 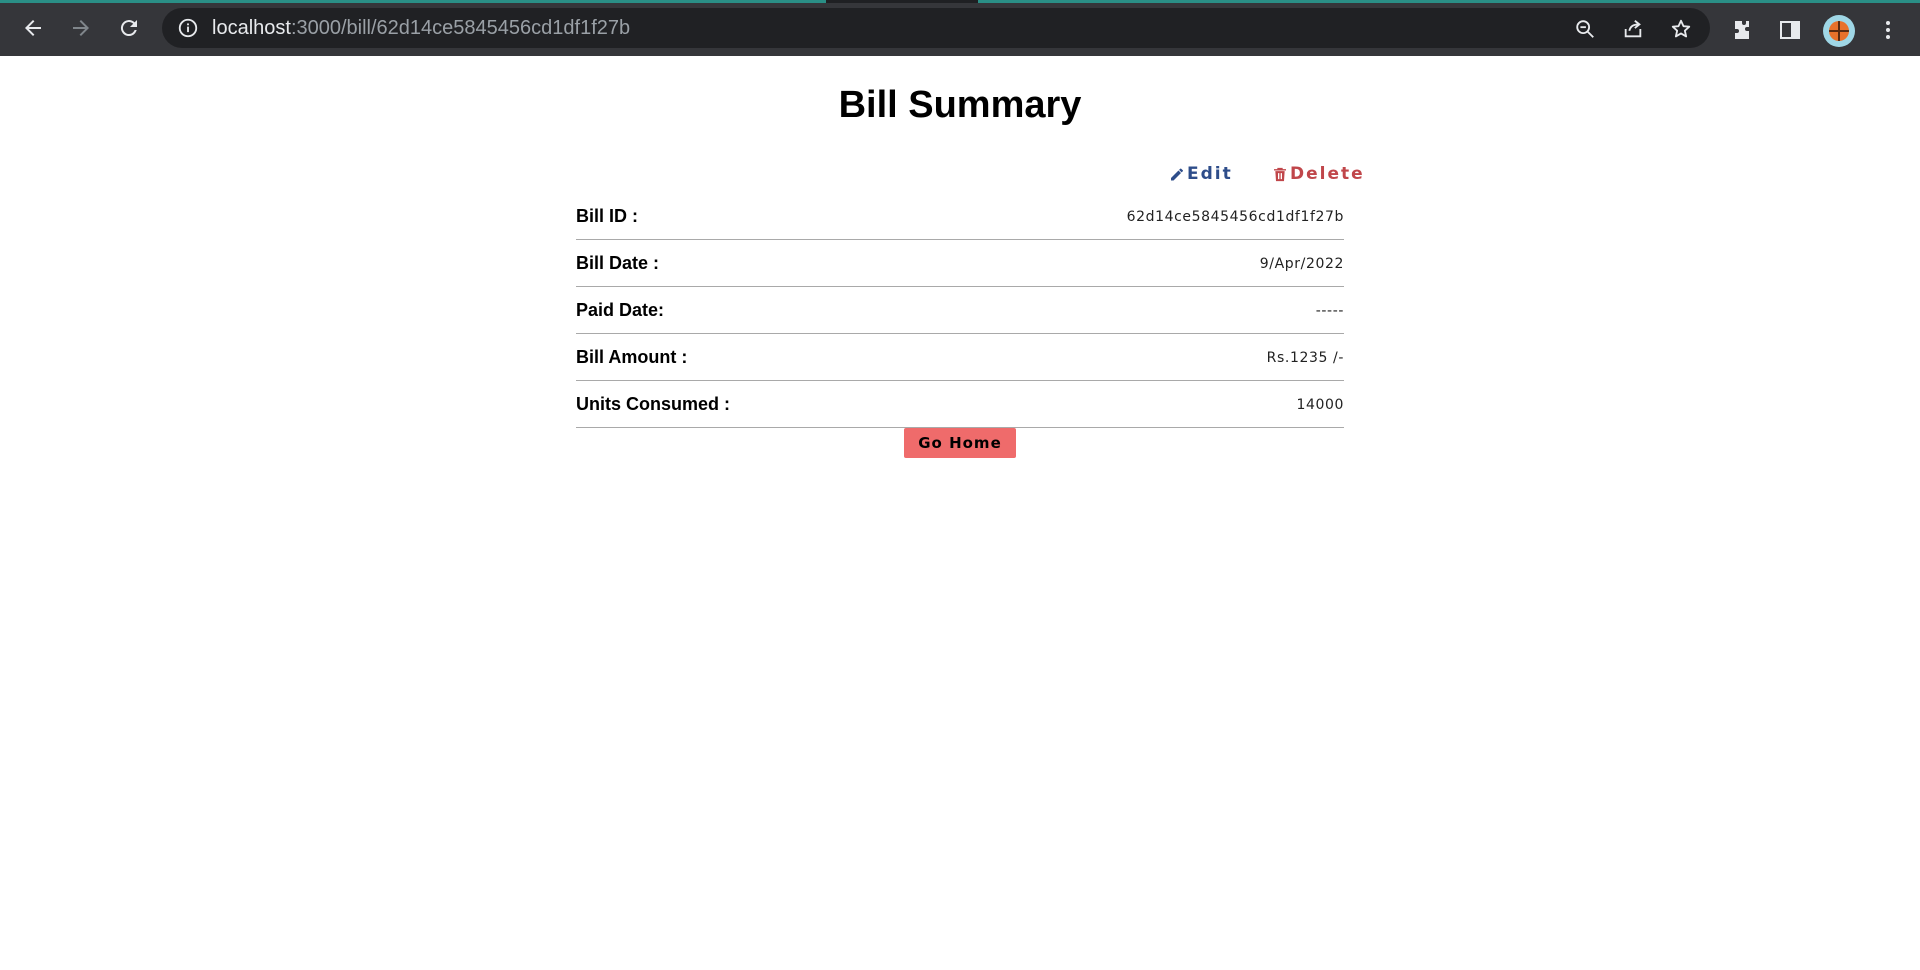 I want to click on basketball-icon, so click(x=1839, y=31).